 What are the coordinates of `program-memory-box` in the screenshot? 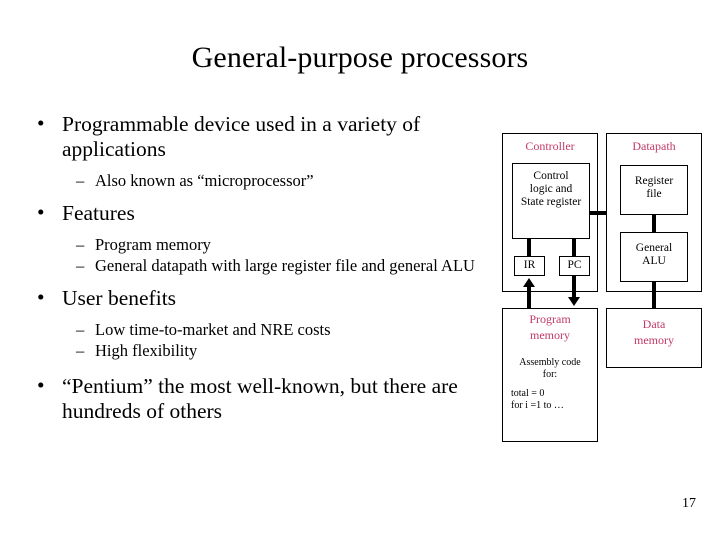 It's located at (550, 375).